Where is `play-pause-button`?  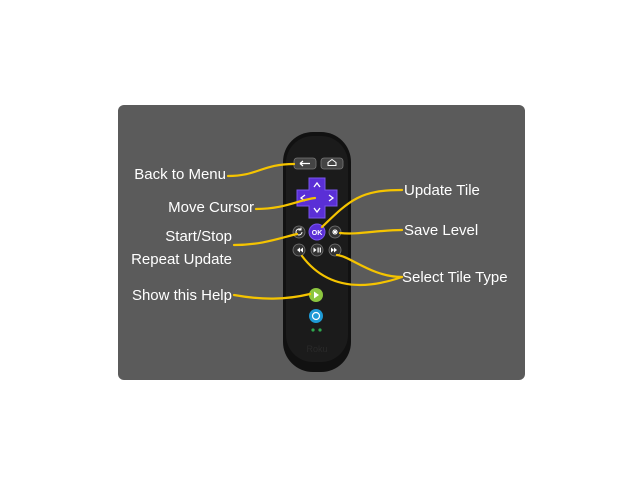 play-pause-button is located at coordinates (317, 250).